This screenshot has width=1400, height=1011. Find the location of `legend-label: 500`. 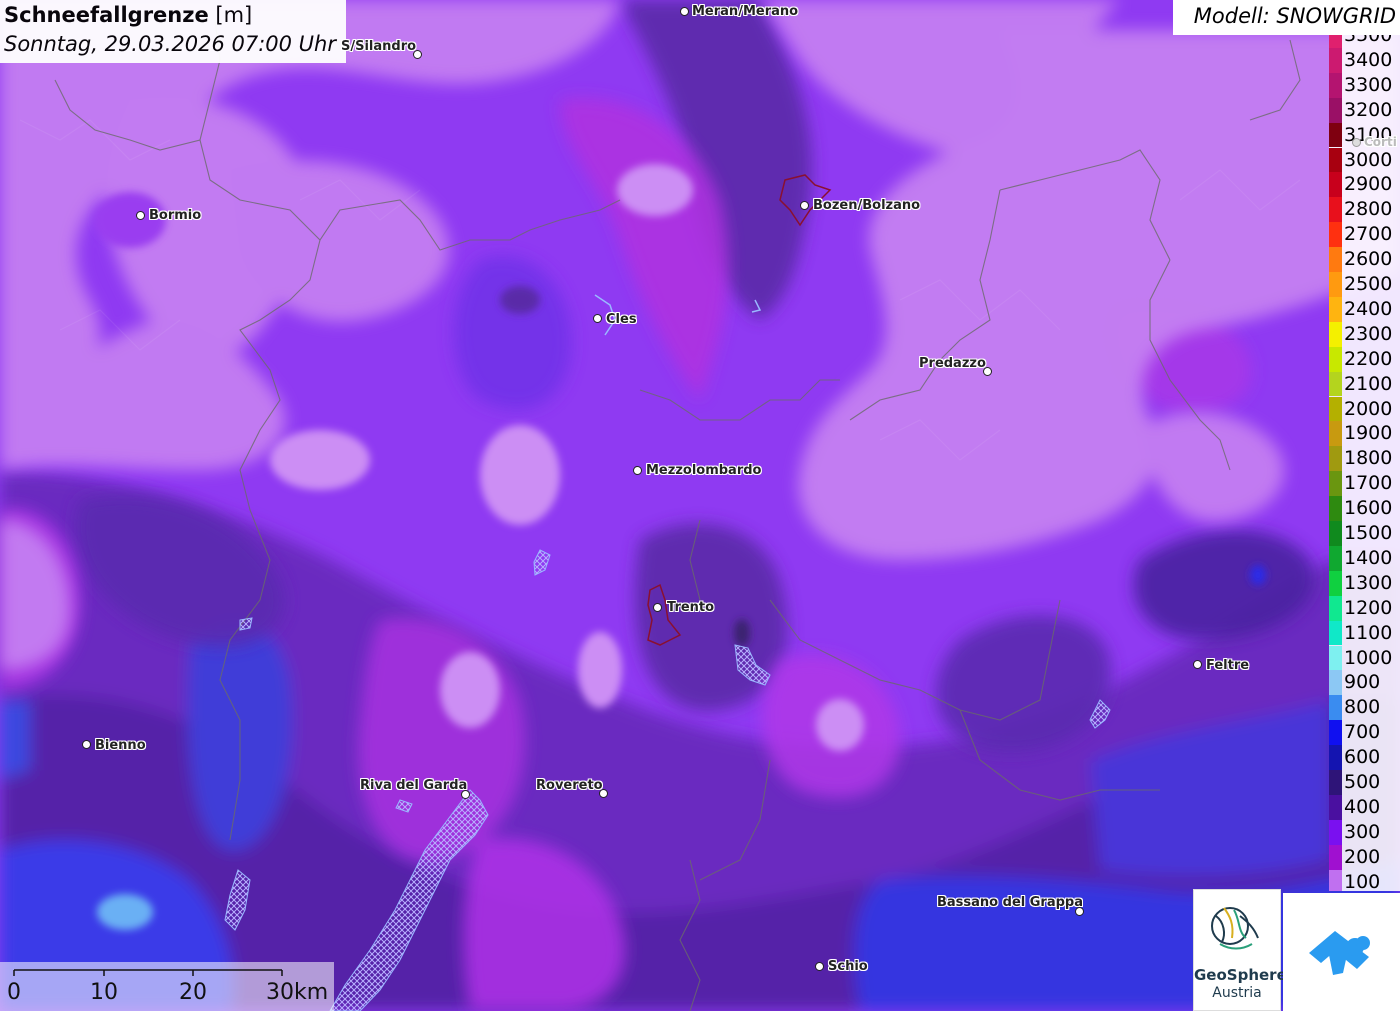

legend-label: 500 is located at coordinates (1362, 782).